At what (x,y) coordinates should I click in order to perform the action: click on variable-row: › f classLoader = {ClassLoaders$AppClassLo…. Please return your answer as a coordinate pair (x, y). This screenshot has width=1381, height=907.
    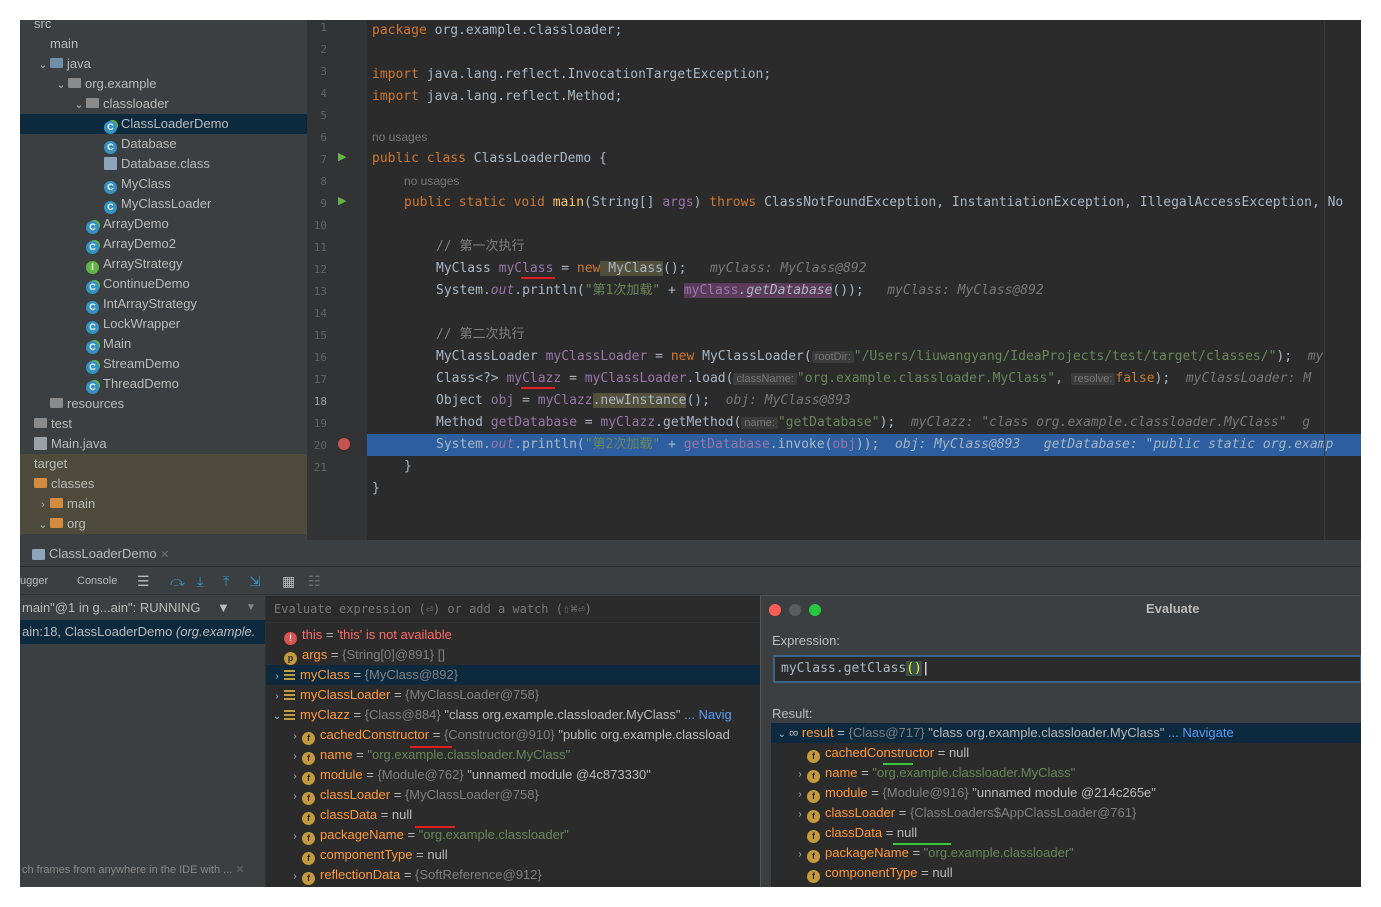
    Looking at the image, I should click on (1066, 813).